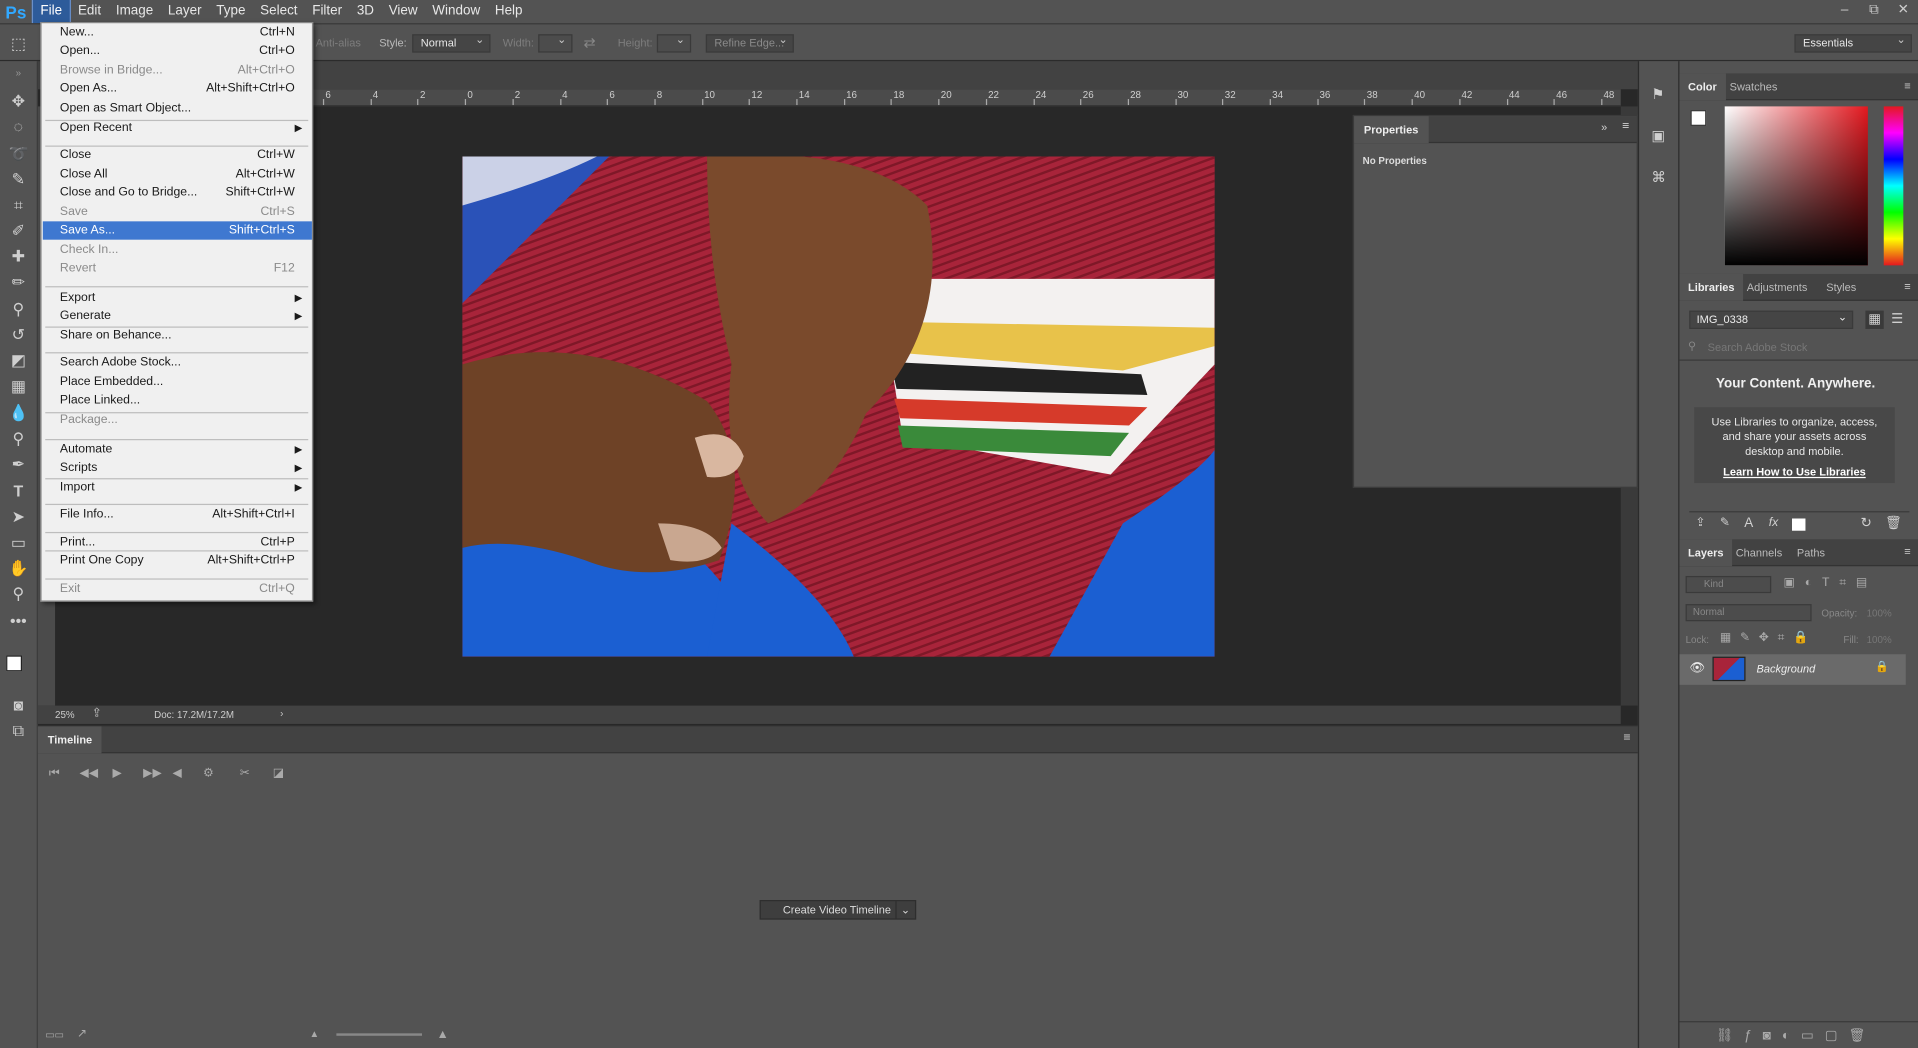 Image resolution: width=1918 pixels, height=1048 pixels. Describe the element at coordinates (18, 386) in the screenshot. I see `gradient-tool-icon: ▦` at that location.